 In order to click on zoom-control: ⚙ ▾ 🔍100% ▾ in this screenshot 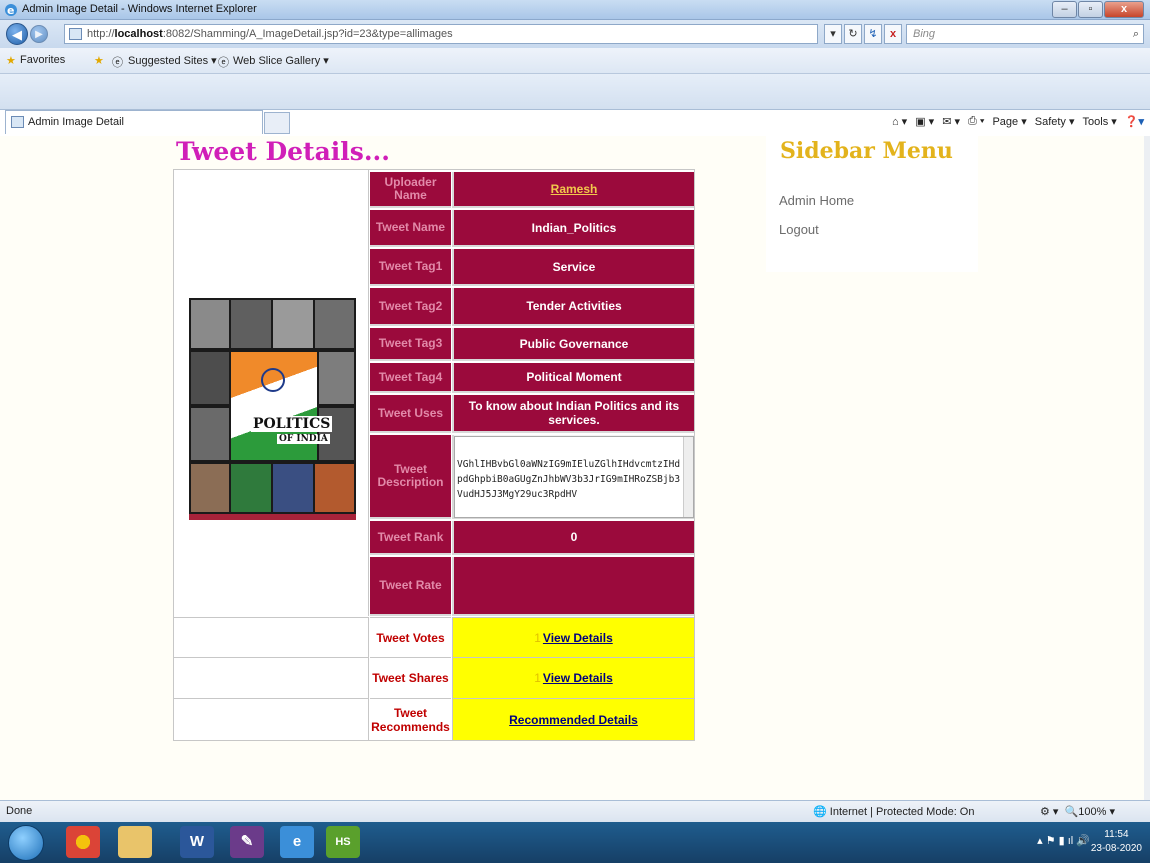, I will do `click(1077, 811)`.